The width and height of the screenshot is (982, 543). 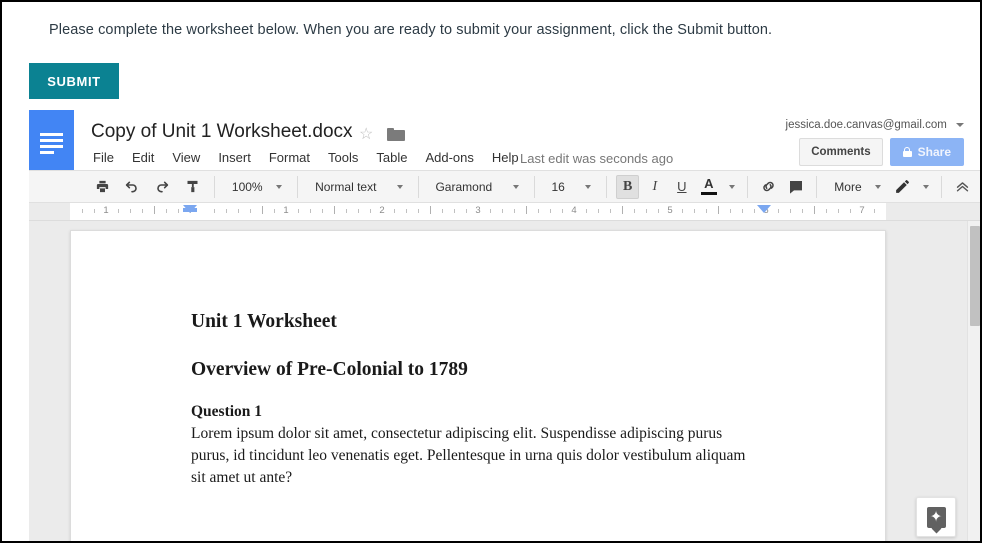 What do you see at coordinates (973, 381) in the screenshot?
I see `vertical-scrollbar` at bounding box center [973, 381].